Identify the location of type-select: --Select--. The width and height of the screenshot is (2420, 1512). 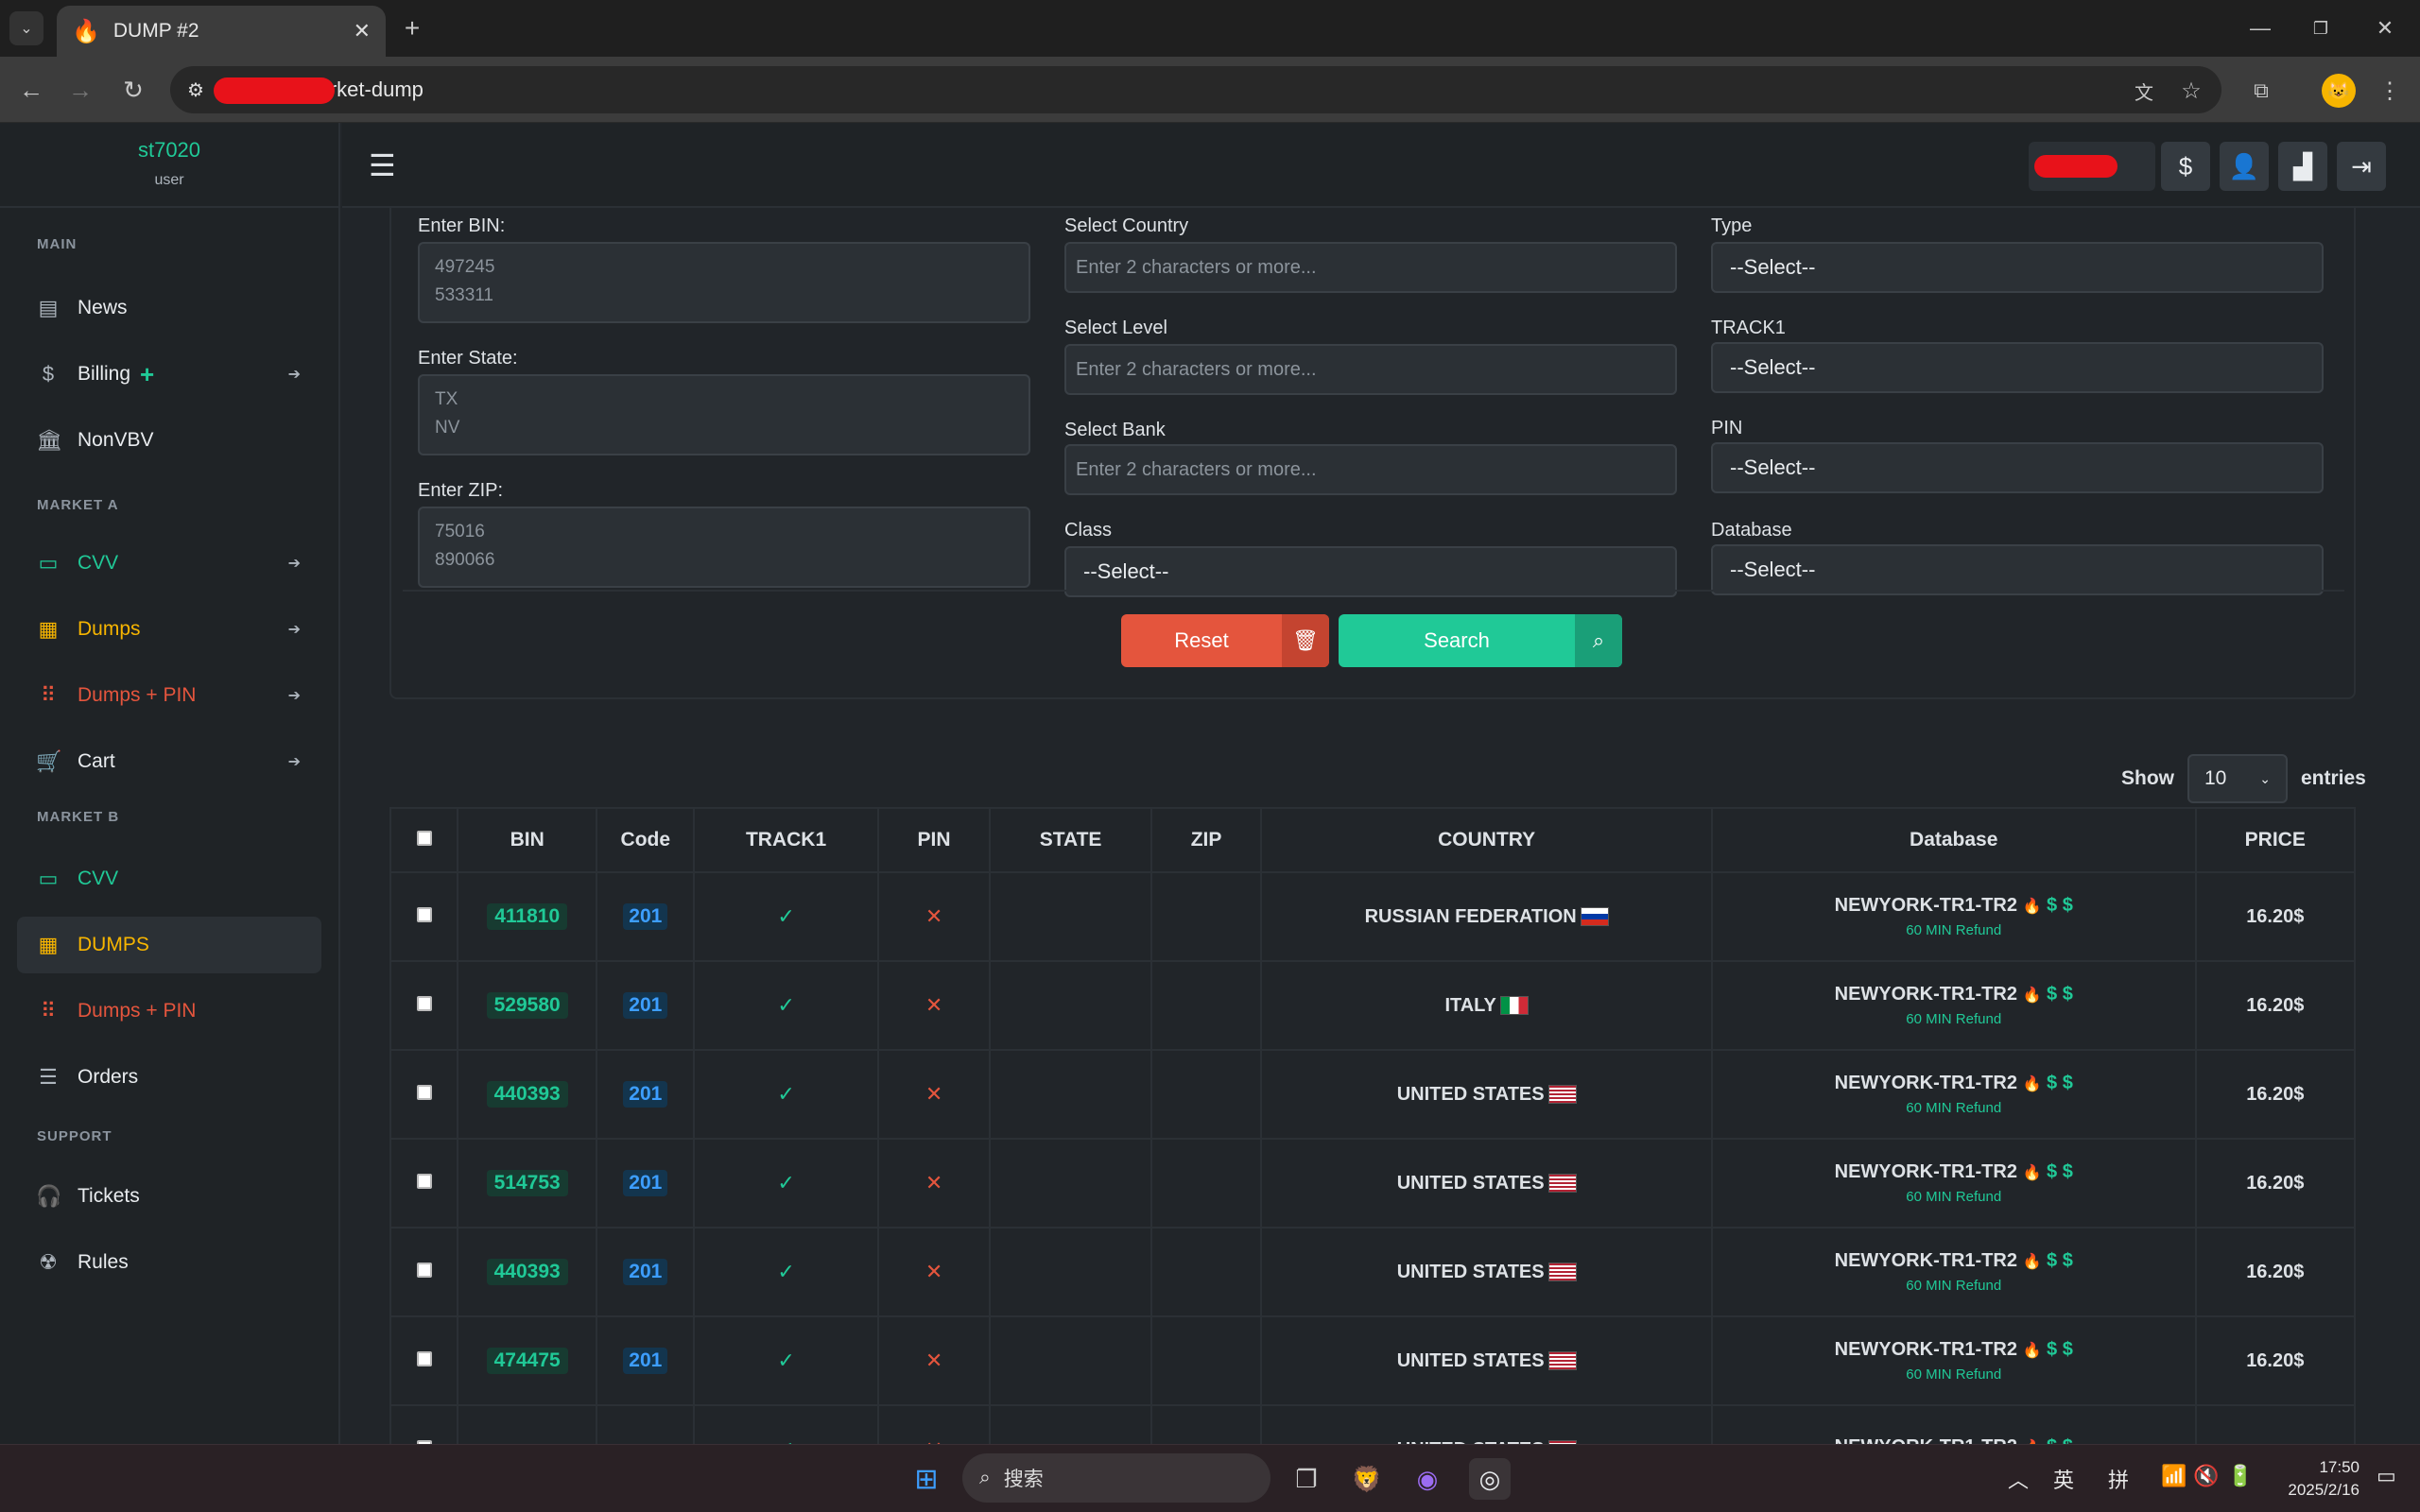
(2017, 267).